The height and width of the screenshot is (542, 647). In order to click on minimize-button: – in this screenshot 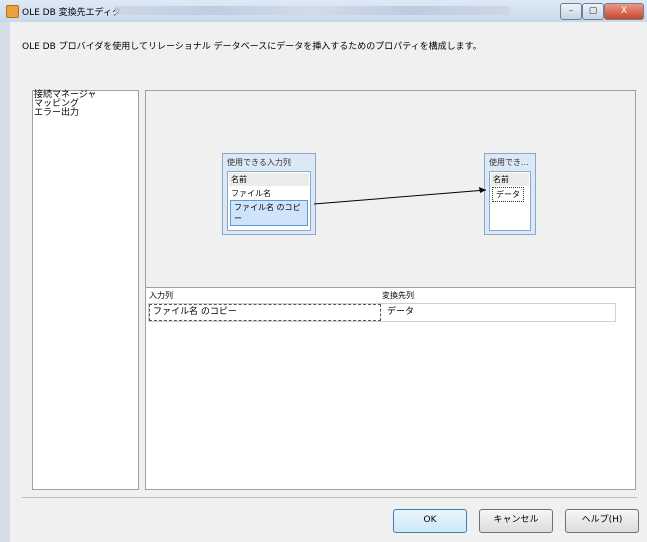, I will do `click(571, 11)`.